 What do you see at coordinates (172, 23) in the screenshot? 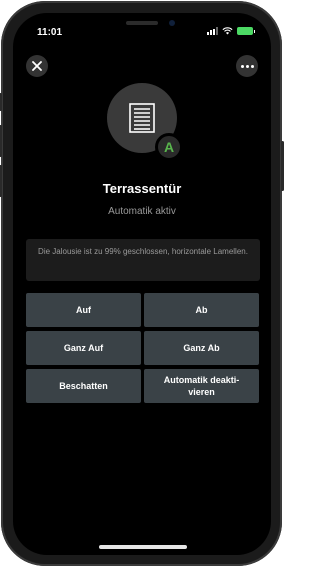
I see `front-camera` at bounding box center [172, 23].